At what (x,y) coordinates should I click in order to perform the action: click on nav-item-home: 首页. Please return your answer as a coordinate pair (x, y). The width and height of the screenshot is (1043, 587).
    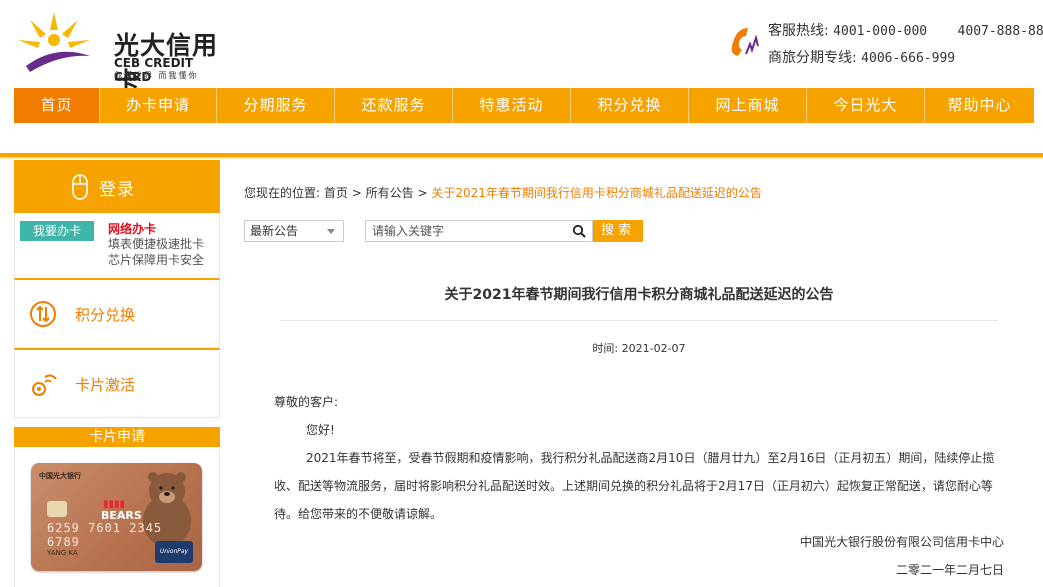
    Looking at the image, I should click on (57, 105).